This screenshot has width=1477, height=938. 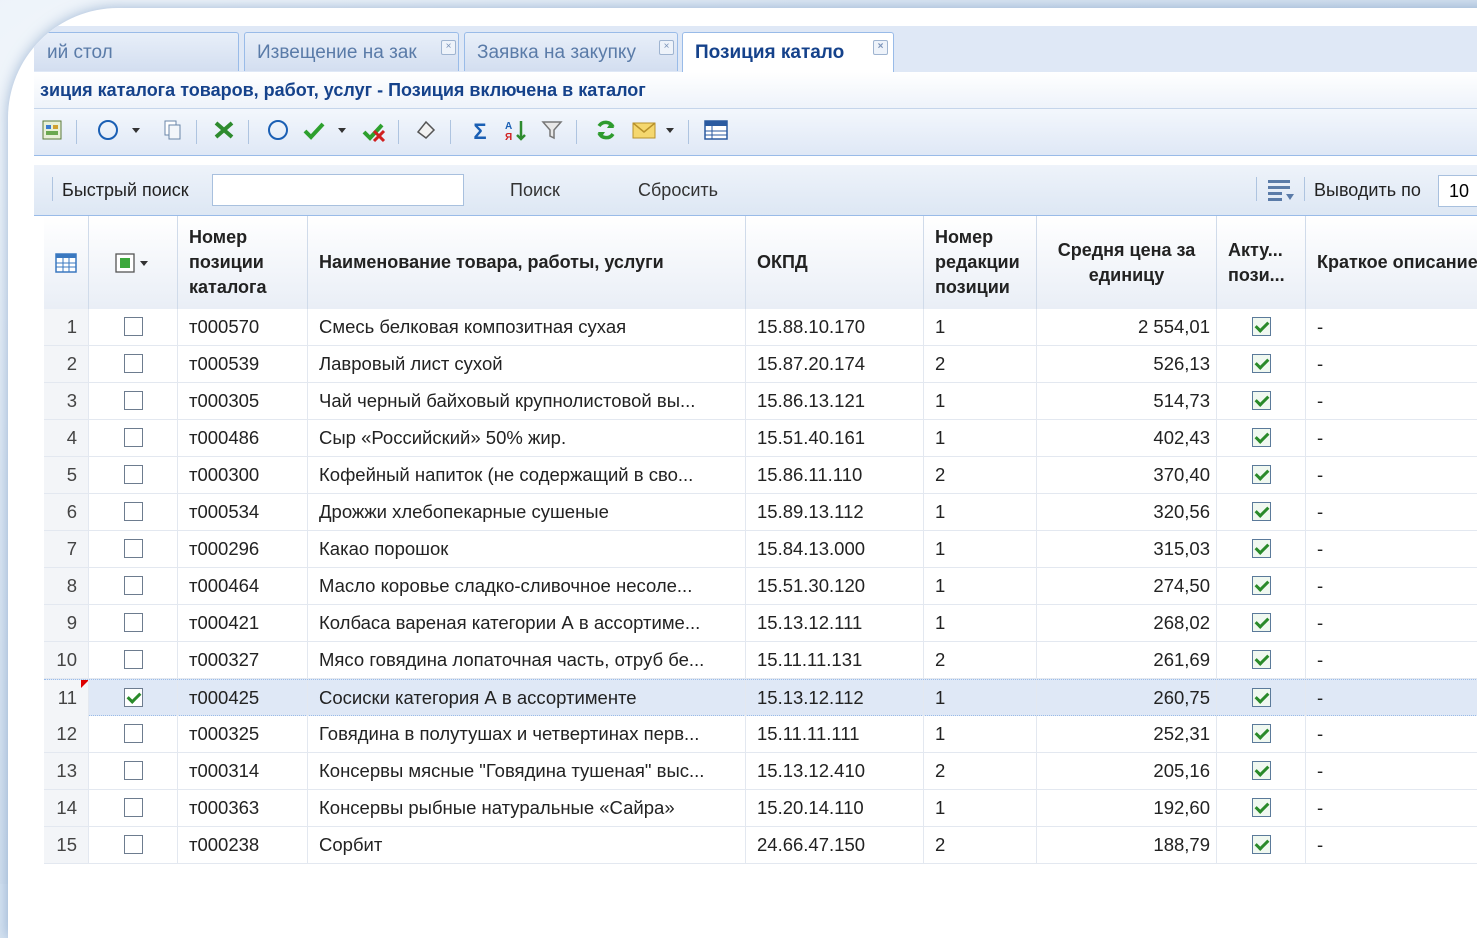 What do you see at coordinates (1127, 364) in the screenshot?
I see `avg-price-cell: 526,13` at bounding box center [1127, 364].